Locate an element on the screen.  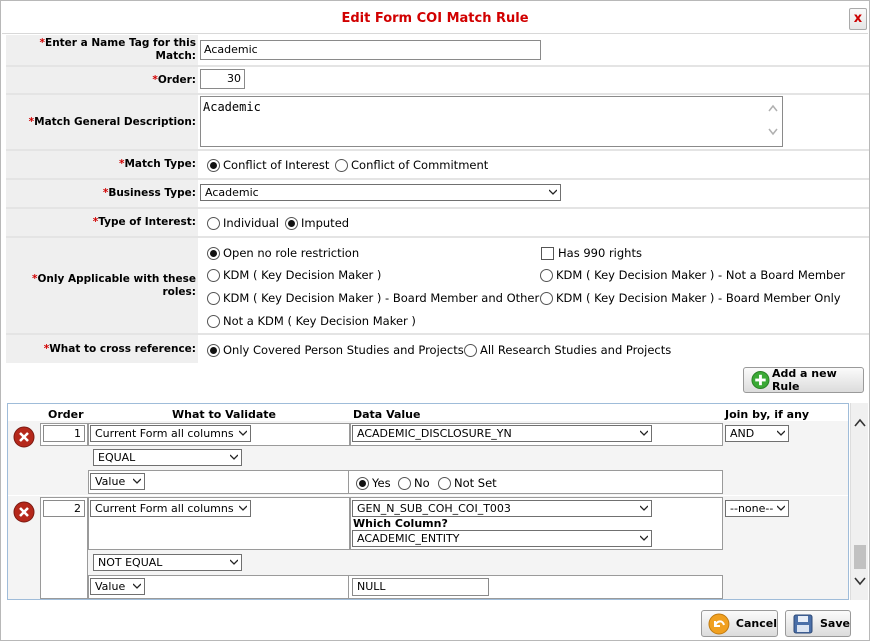
col-data-value-header: Data Value is located at coordinates (387, 414).